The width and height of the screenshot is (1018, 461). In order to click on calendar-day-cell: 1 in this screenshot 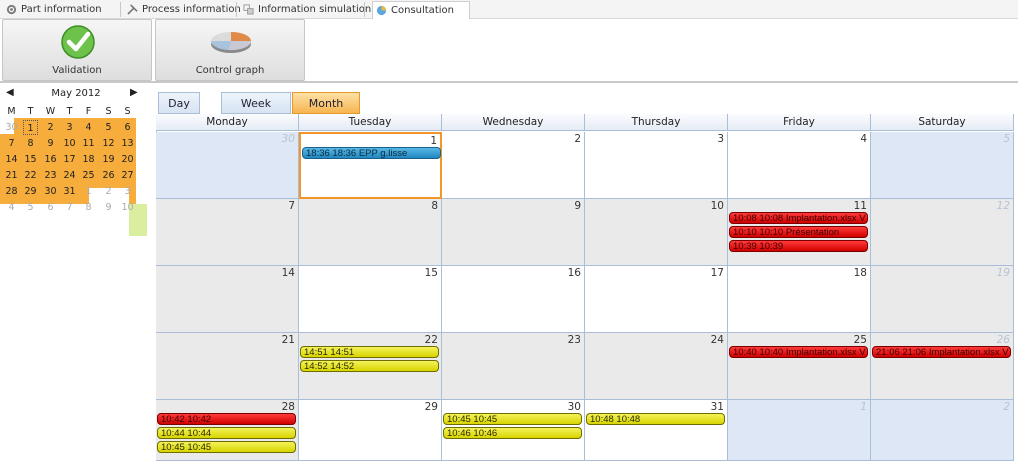, I will do `click(799, 430)`.